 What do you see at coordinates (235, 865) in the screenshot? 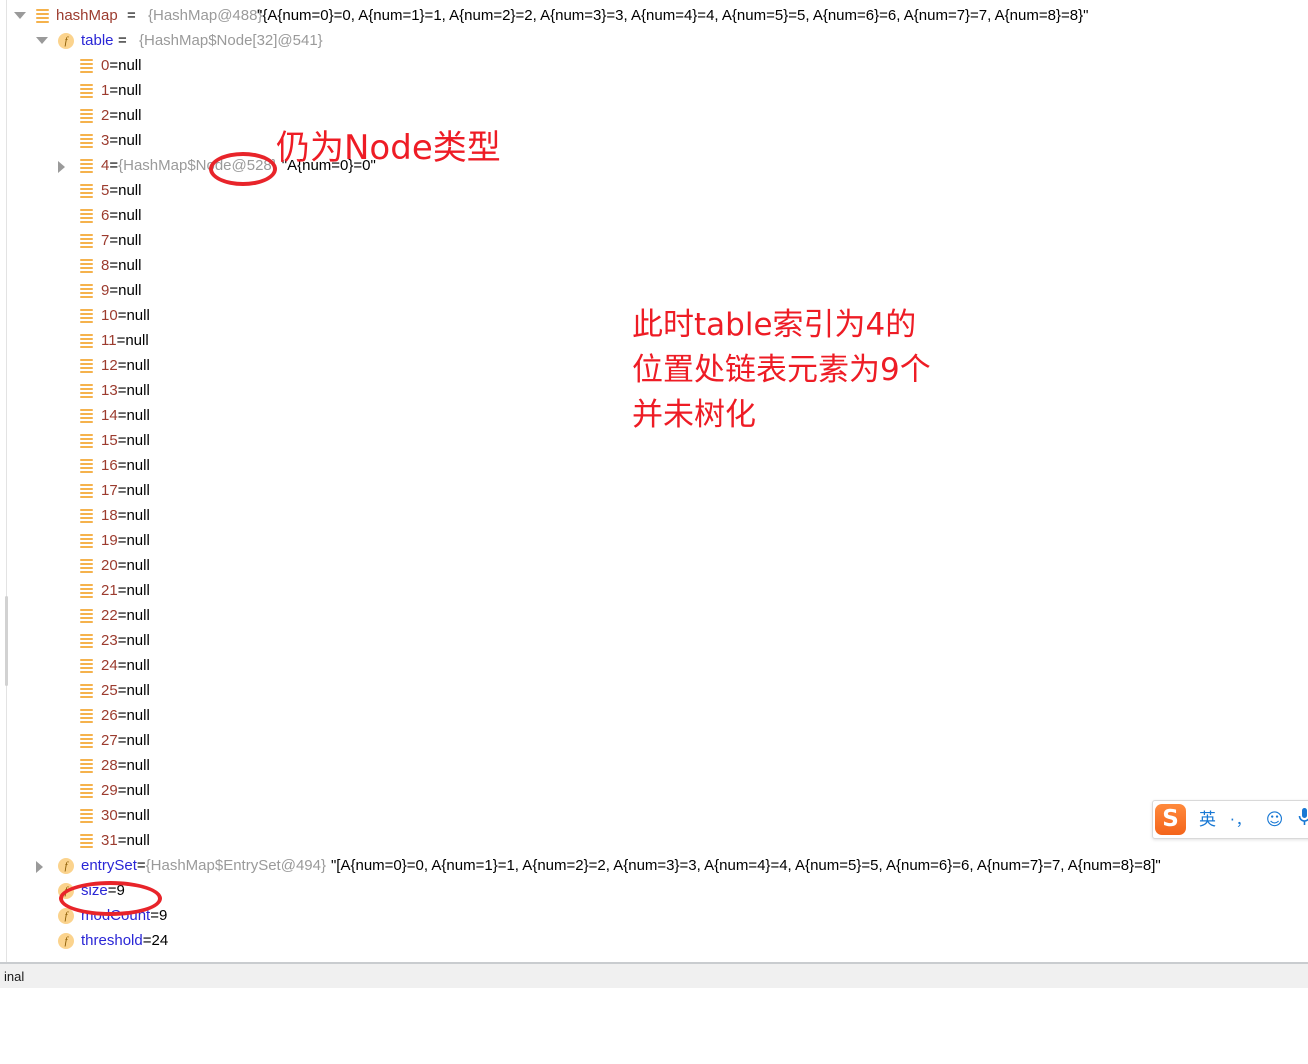
I see `field-value-type: {HashMap$EntrySet@494}` at bounding box center [235, 865].